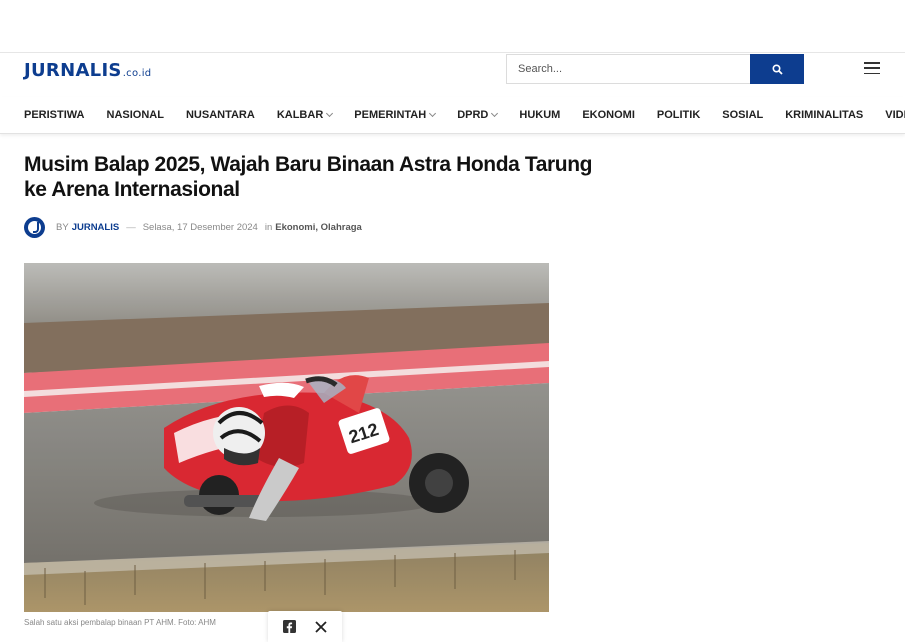 The image size is (905, 642). I want to click on nav-item-hukum: HUKUM, so click(539, 115).